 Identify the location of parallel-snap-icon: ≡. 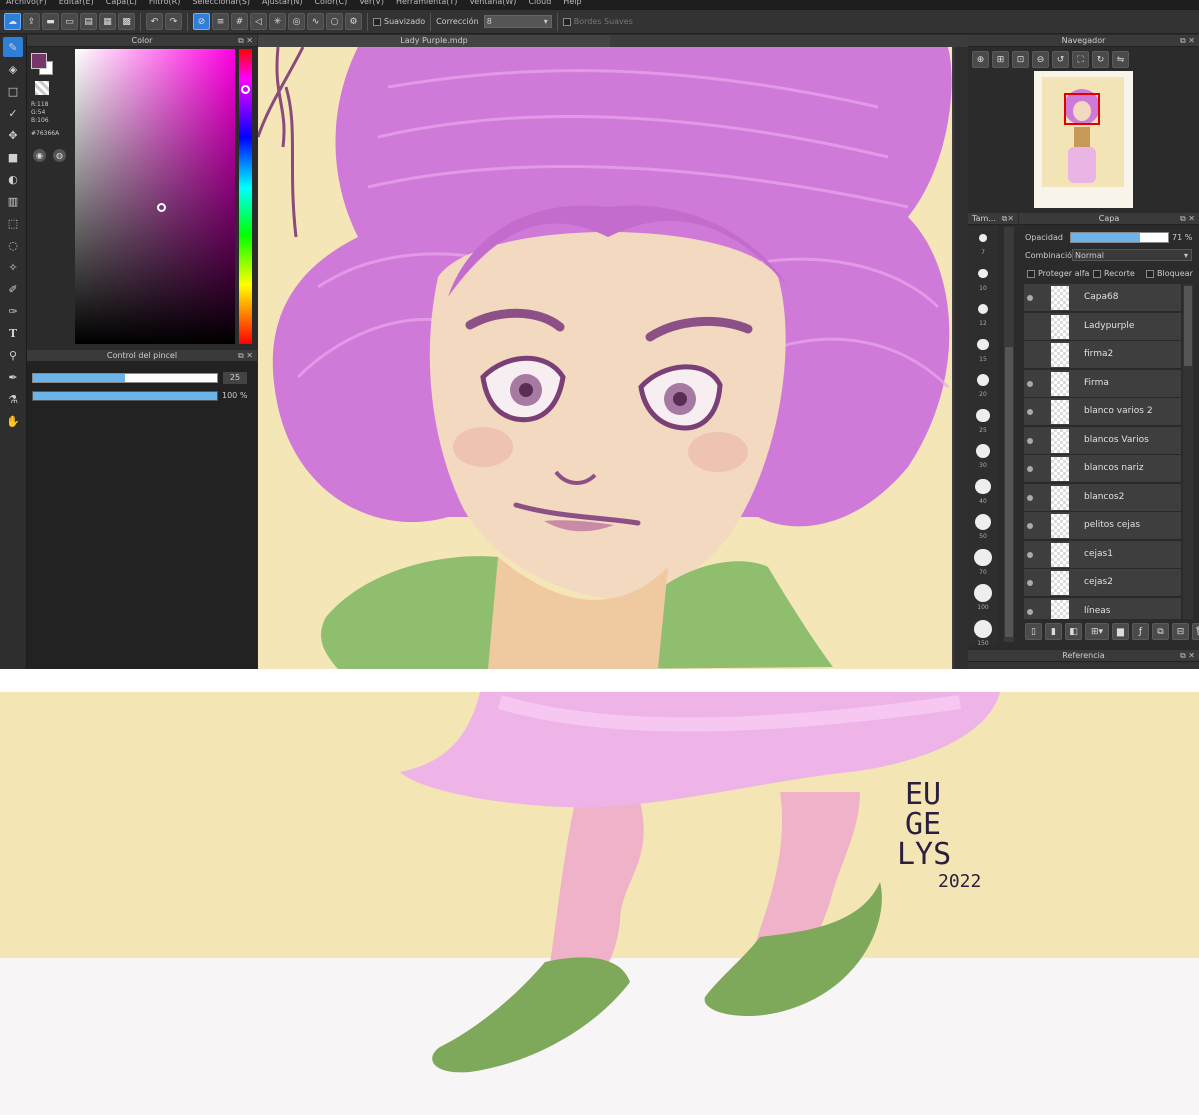
(220, 21).